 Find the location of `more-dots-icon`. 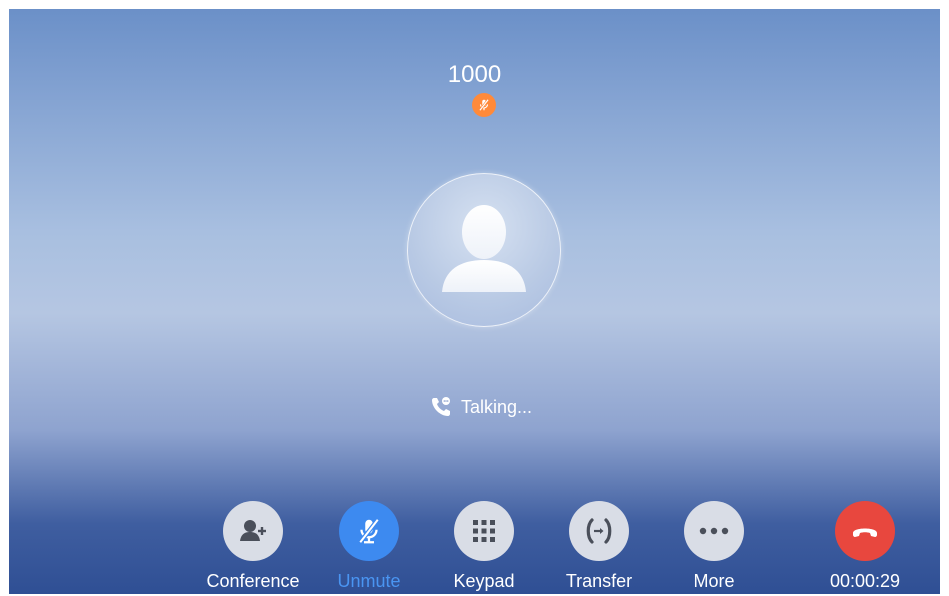

more-dots-icon is located at coordinates (714, 531).